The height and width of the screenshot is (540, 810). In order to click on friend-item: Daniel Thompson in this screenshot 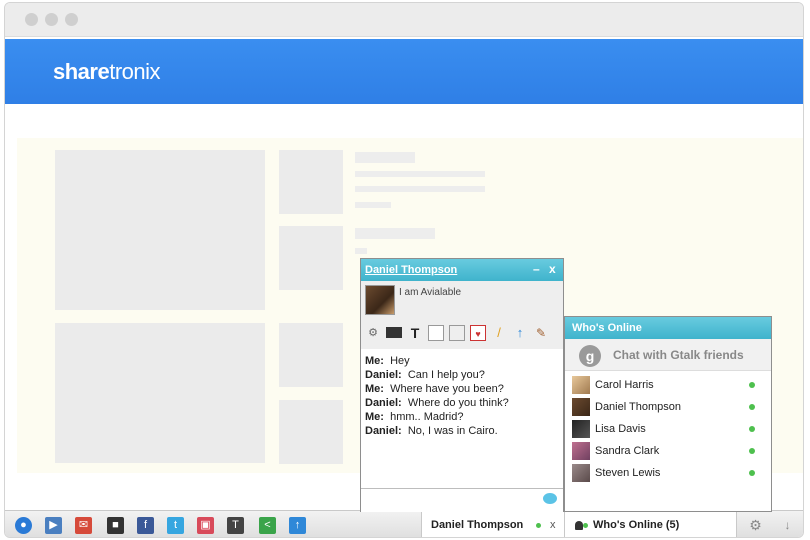, I will do `click(667, 407)`.